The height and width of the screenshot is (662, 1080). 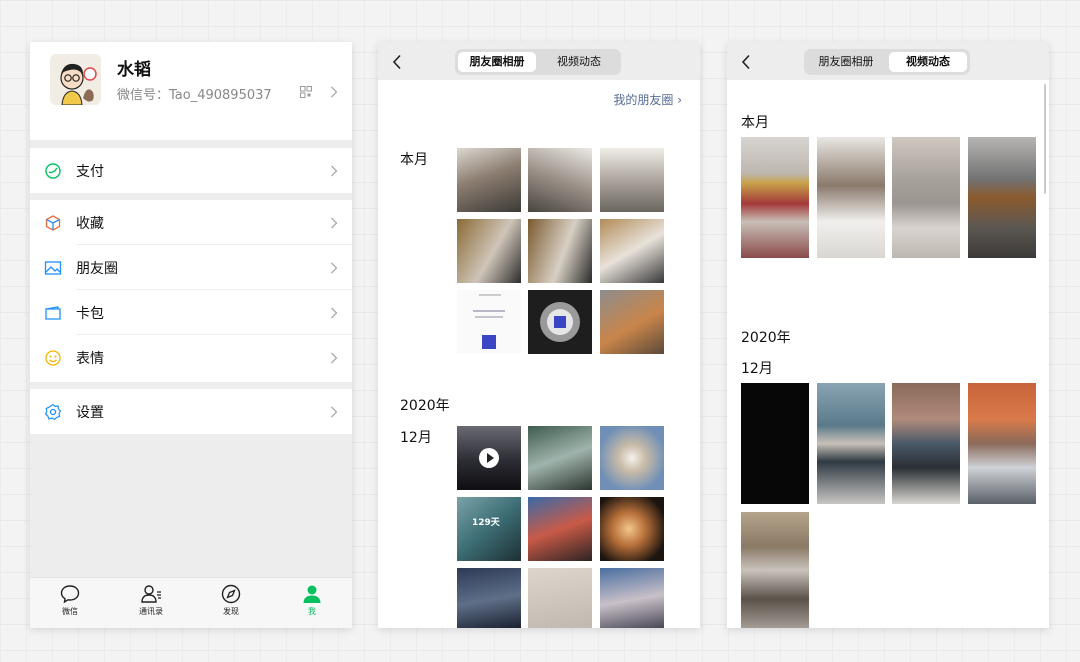 I want to click on profile-header: 水韬 微信号：Tao_490895037, so click(x=191, y=91).